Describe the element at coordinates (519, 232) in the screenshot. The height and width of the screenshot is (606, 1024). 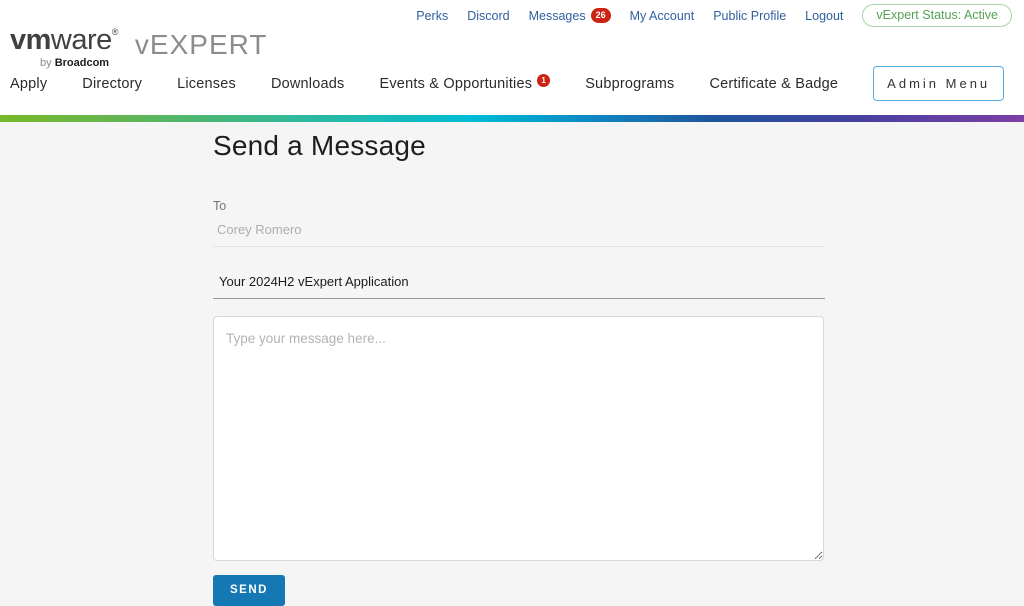
I see `to-field` at that location.